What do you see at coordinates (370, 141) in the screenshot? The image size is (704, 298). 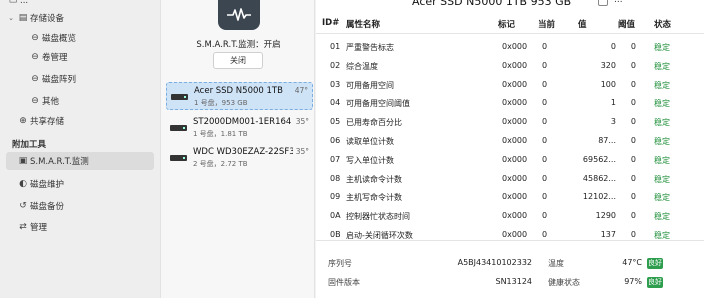 I see `cell-name: 读取单位计数` at bounding box center [370, 141].